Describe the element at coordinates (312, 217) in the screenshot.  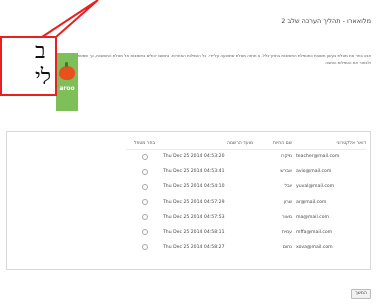
I see `cell-email: ma@mail.com` at that location.